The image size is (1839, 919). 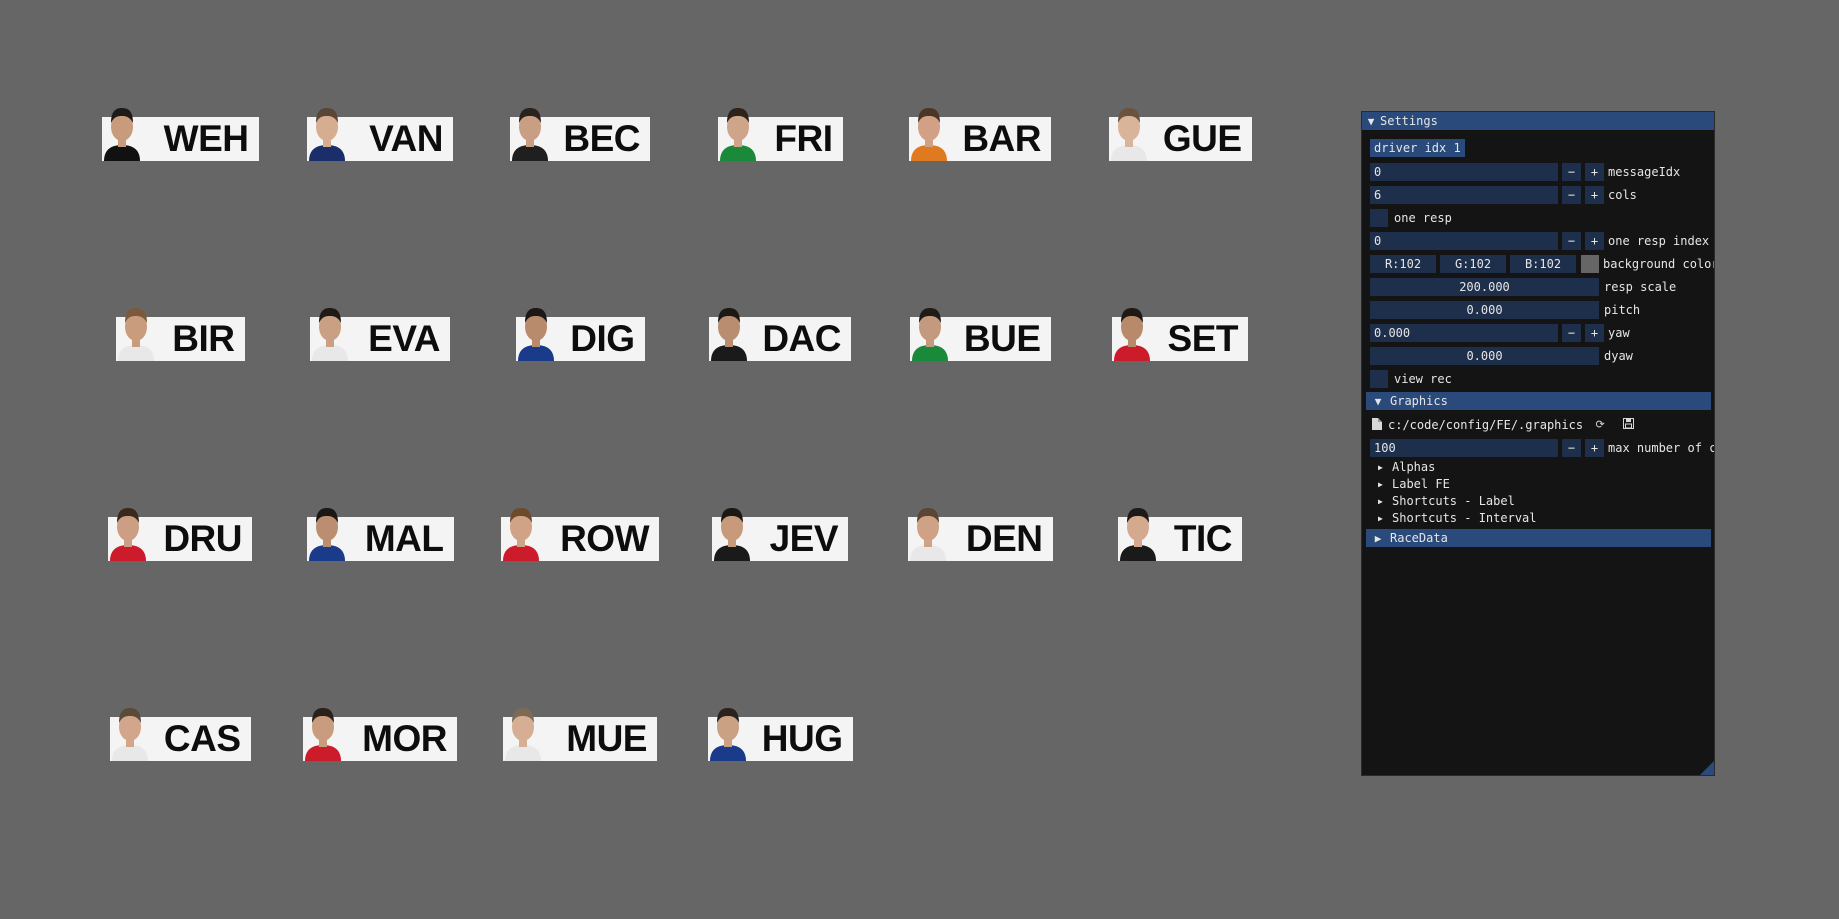 I want to click on driver-code: CAS, so click(x=202, y=738).